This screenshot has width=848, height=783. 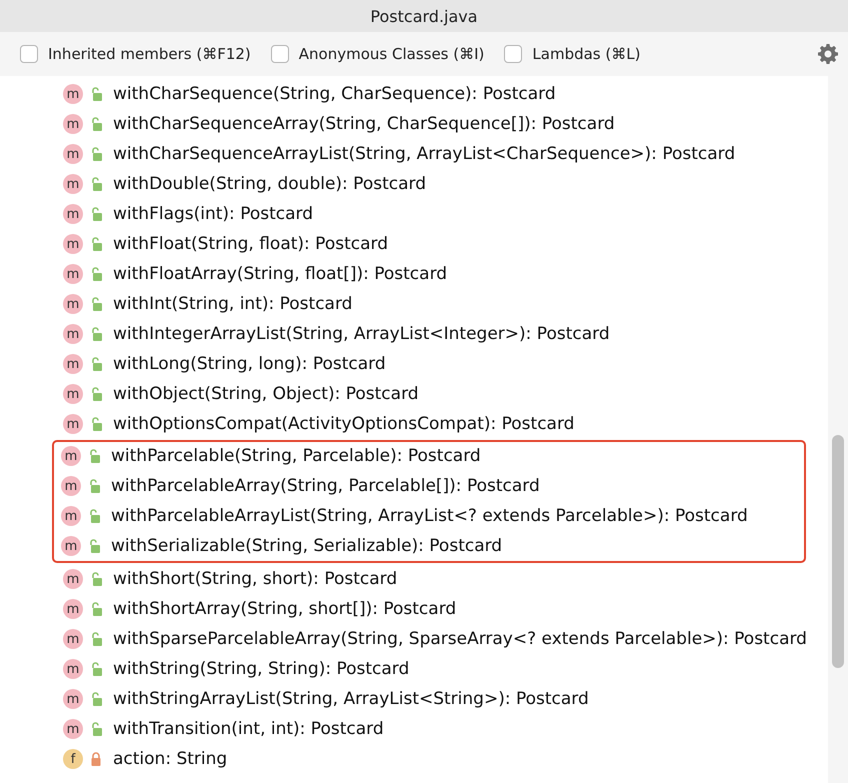 I want to click on member-signature: withSparseParcelableArray(String, SparseArray<? extends Parcelable>): Postcard, so click(x=460, y=639).